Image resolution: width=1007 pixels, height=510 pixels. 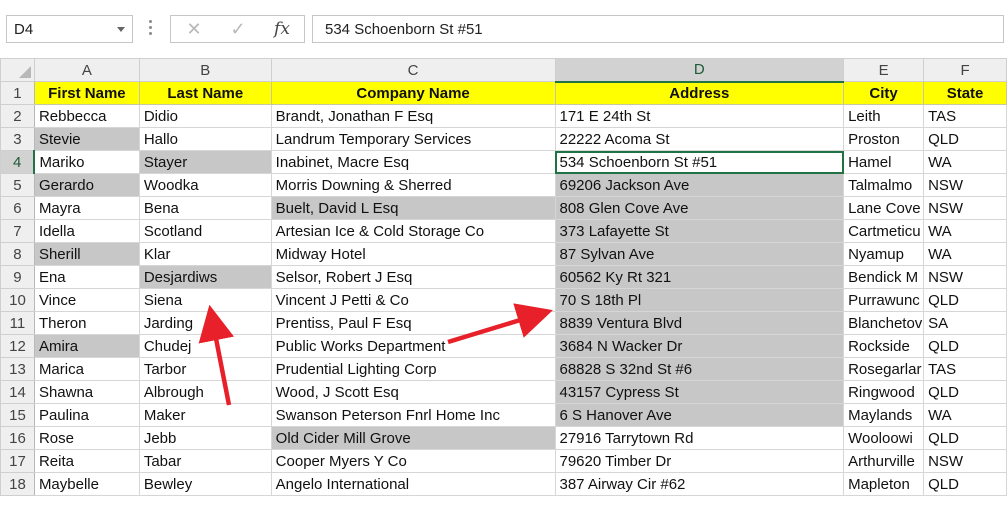 What do you see at coordinates (17, 93) in the screenshot?
I see `row-header: 1` at bounding box center [17, 93].